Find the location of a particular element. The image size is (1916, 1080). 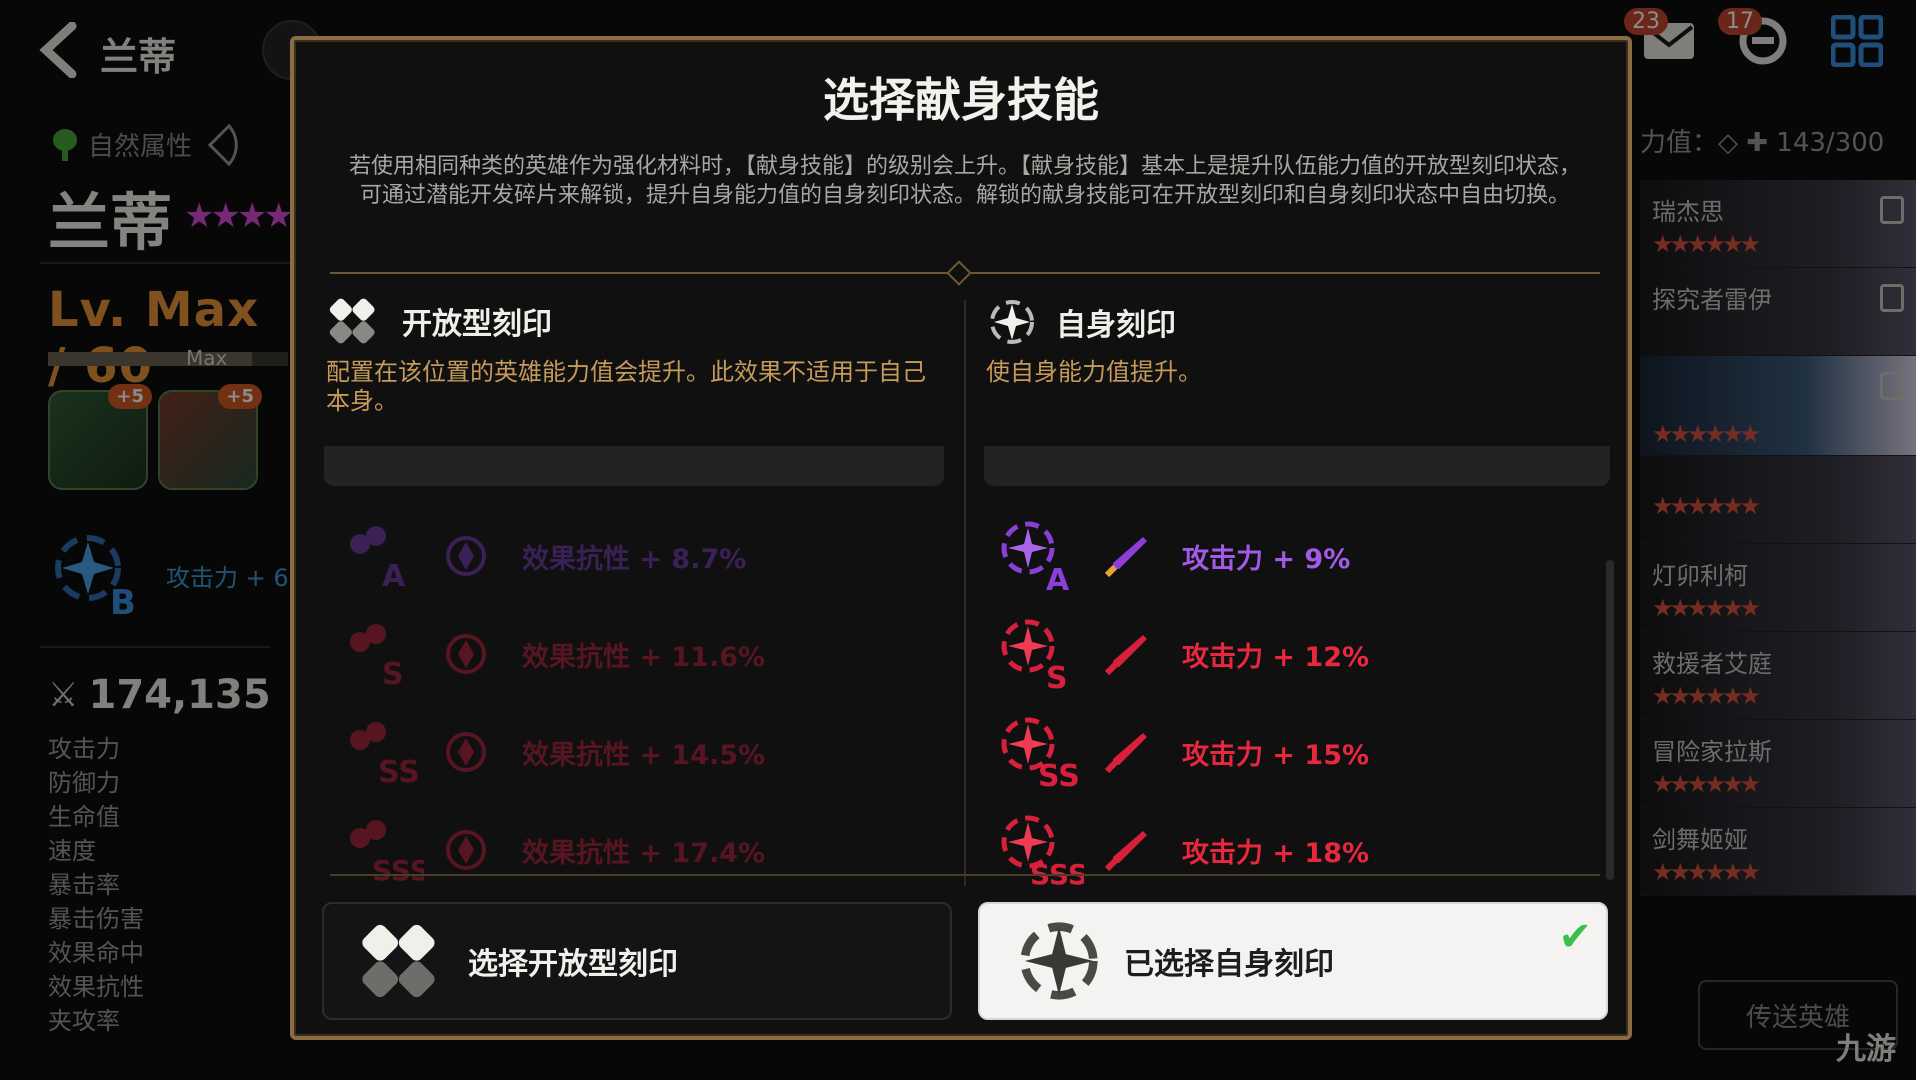

imprint-value: 效果抗性 + 14.5% is located at coordinates (644, 755).